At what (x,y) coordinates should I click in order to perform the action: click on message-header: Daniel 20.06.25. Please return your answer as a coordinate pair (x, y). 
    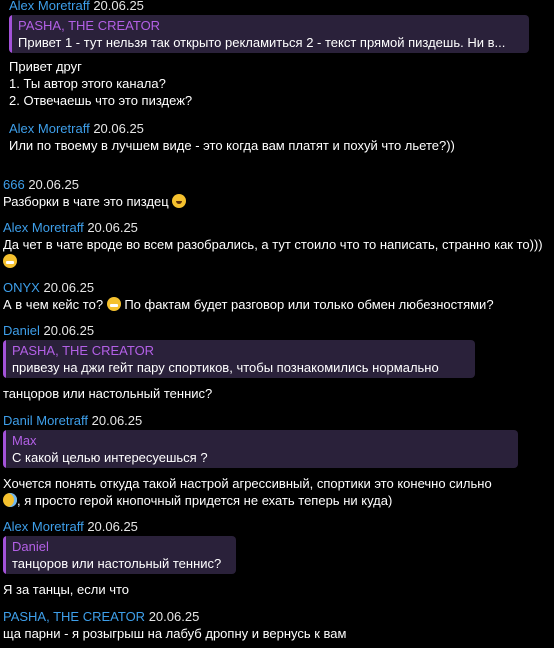
    Looking at the image, I should click on (275, 330).